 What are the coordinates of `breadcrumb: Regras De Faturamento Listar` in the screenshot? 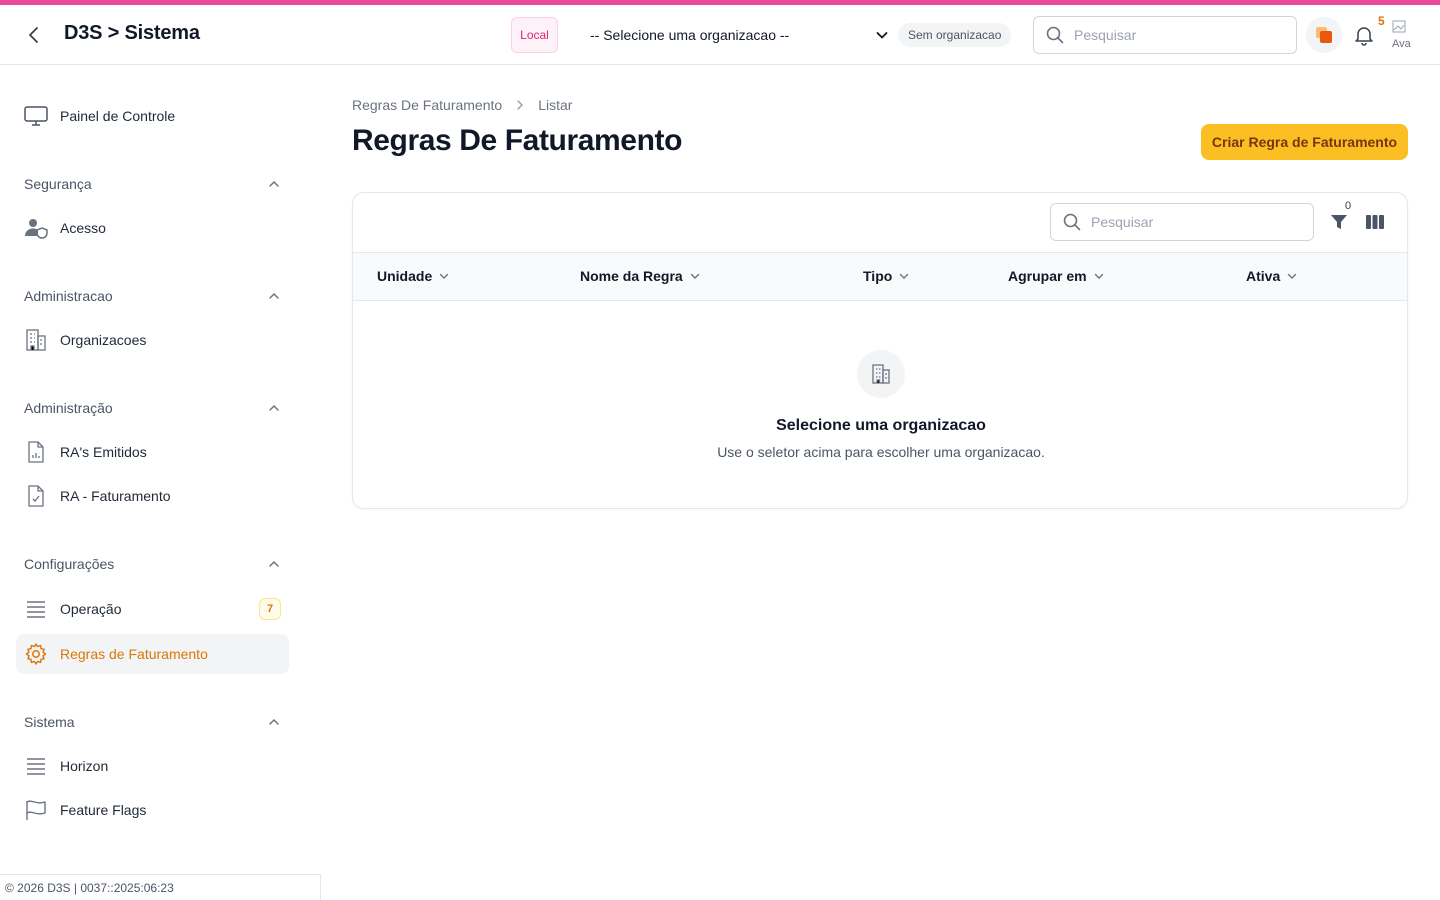 It's located at (462, 105).